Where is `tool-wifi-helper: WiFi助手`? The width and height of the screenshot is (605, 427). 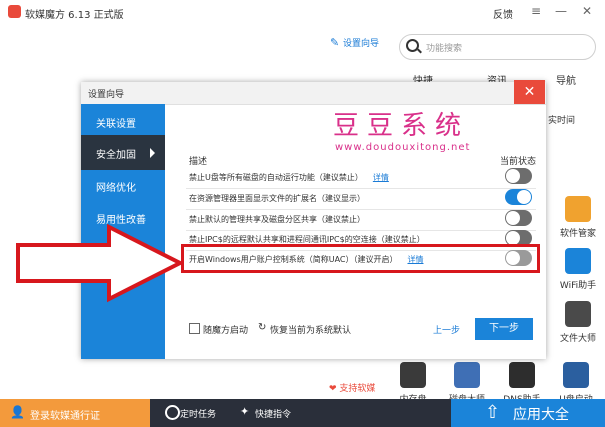
tool-wifi-helper: WiFi助手 is located at coordinates (578, 269).